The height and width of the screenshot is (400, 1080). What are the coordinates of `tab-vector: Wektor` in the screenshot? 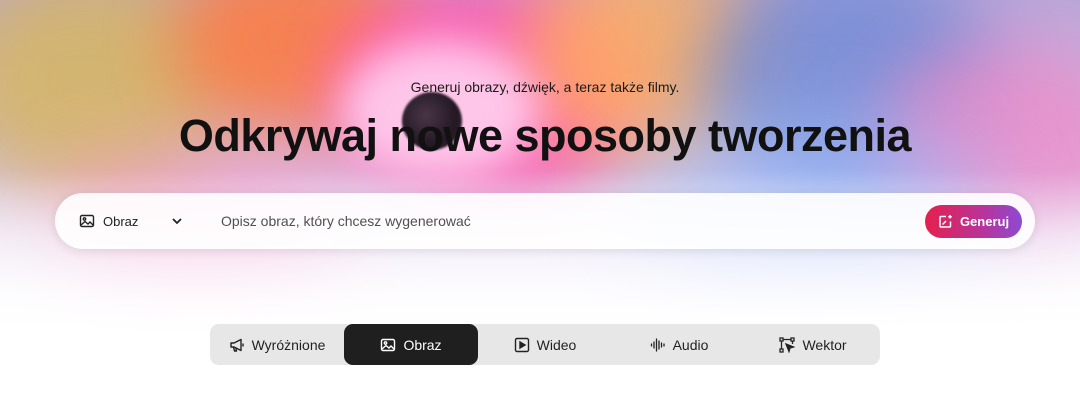 It's located at (813, 344).